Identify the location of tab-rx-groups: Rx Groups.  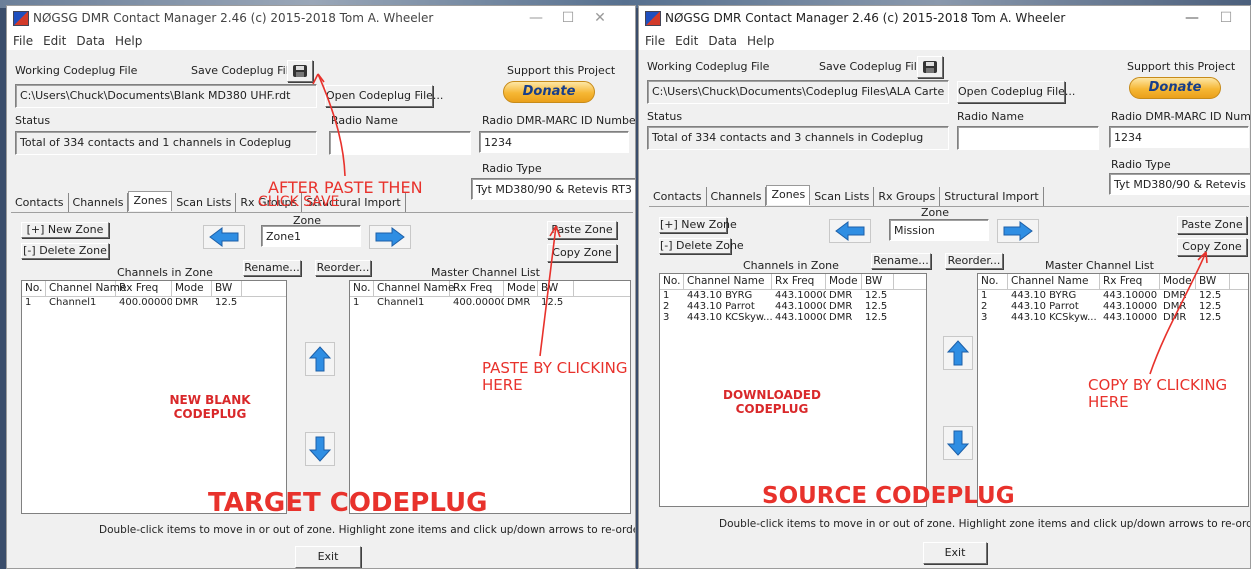
(907, 196).